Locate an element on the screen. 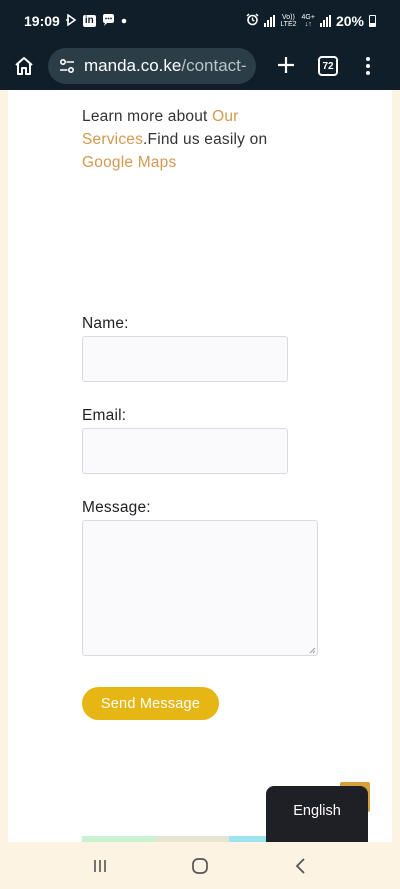  message-label: Message: is located at coordinates (116, 507).